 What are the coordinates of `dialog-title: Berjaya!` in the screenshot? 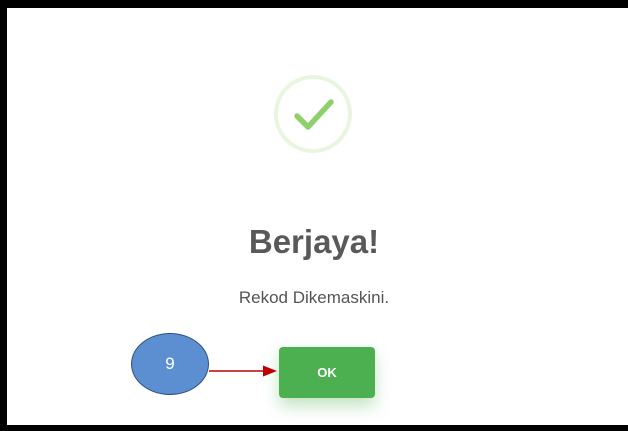 It's located at (314, 241).